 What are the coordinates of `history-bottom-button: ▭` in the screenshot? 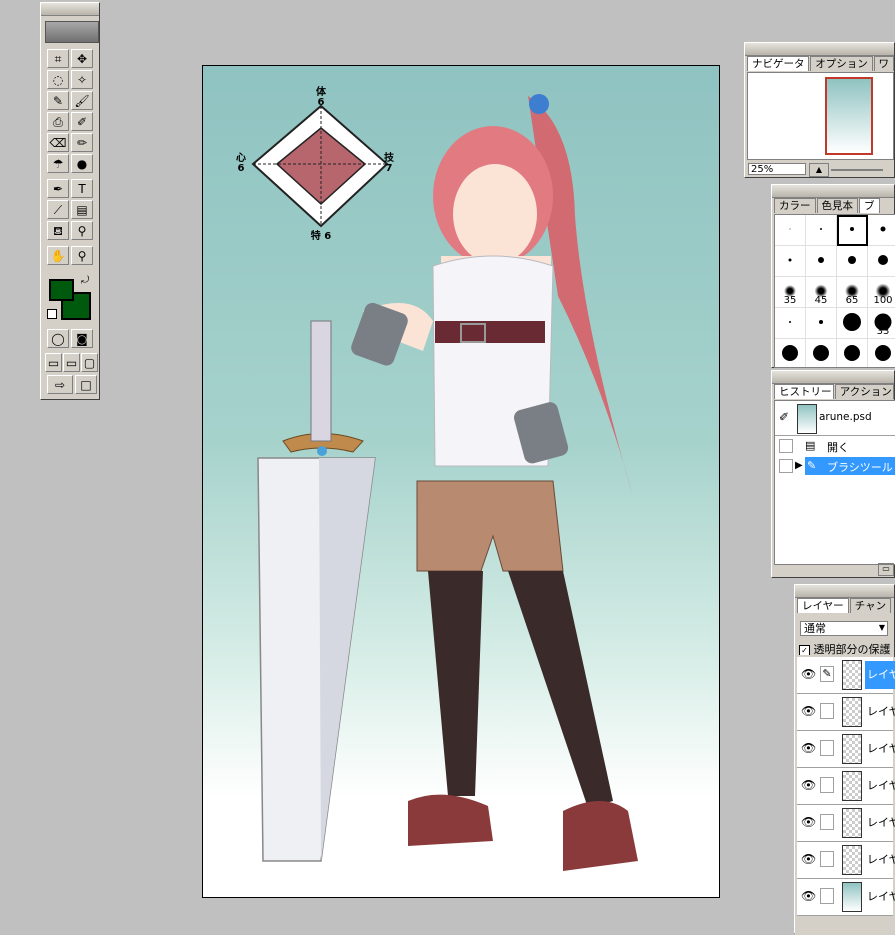 It's located at (886, 569).